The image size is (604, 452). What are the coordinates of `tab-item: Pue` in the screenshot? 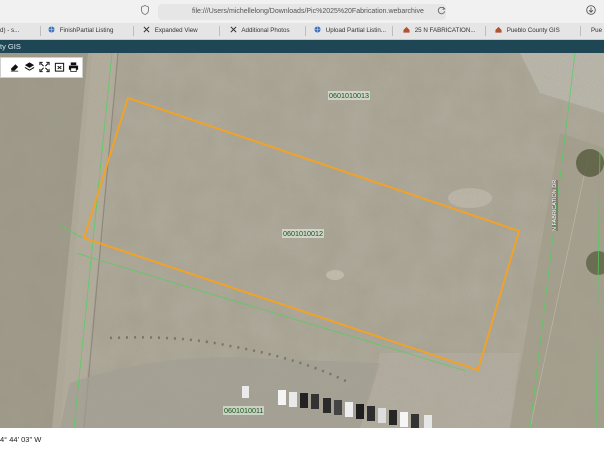 It's located at (596, 31).